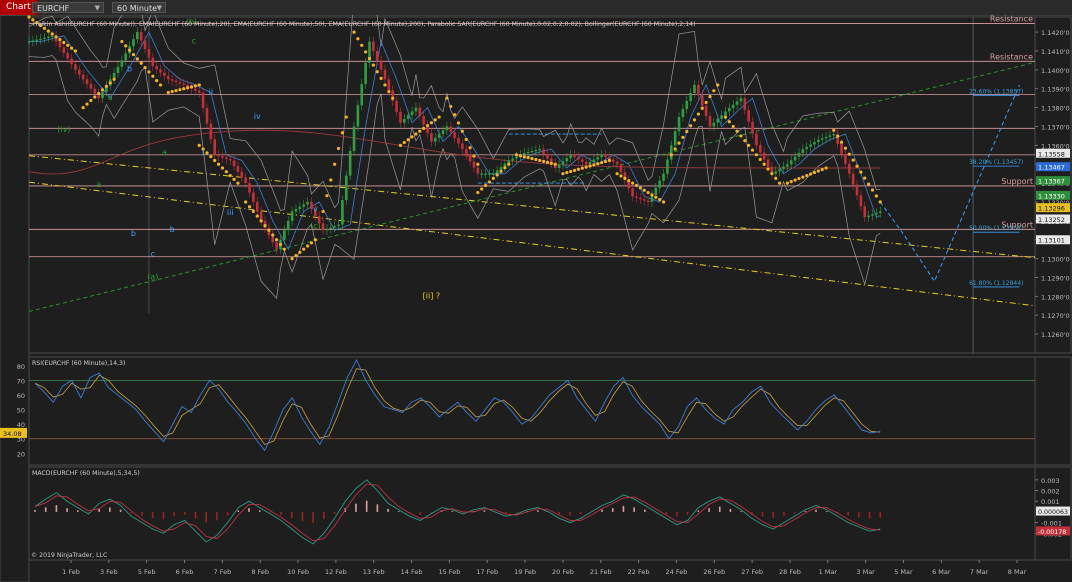 The width and height of the screenshot is (1072, 582). I want to click on price-axis-label: 1.1370'0, so click(1055, 127).